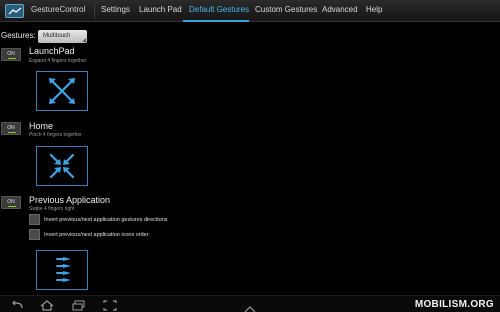 Image resolution: width=500 pixels, height=312 pixels. I want to click on launchpad-toggle: ON, so click(11, 54).